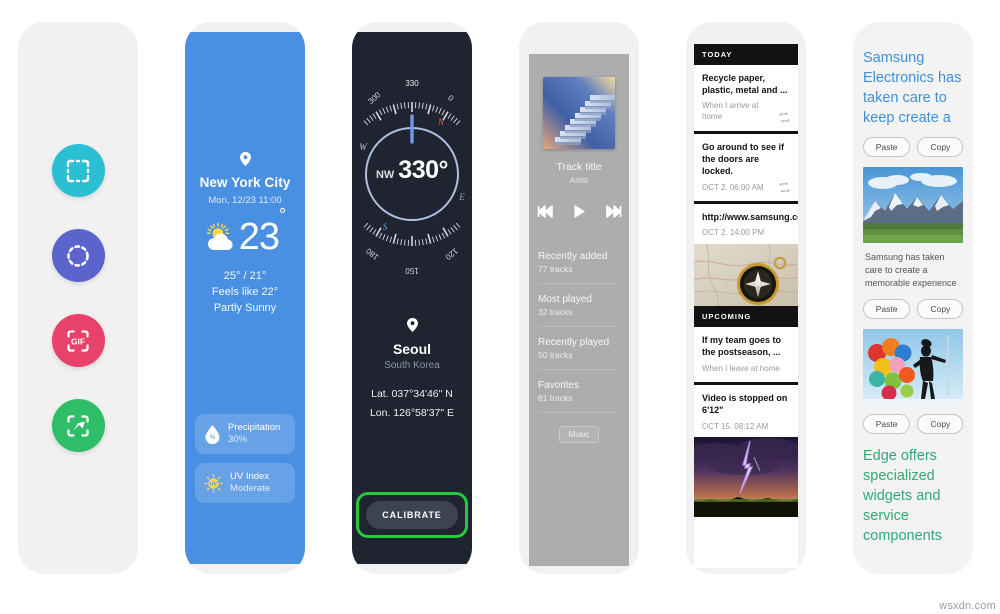 The height and width of the screenshot is (614, 1000). Describe the element at coordinates (746, 317) in the screenshot. I see `section-header-upcoming: UPCOMING` at that location.